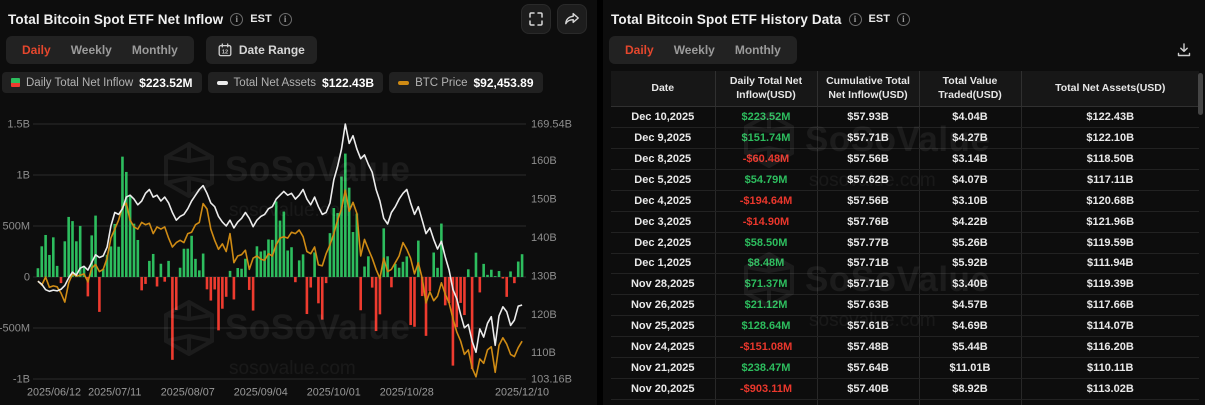 The height and width of the screenshot is (405, 1205). I want to click on svg-text: 2025/09/04, so click(261, 393).